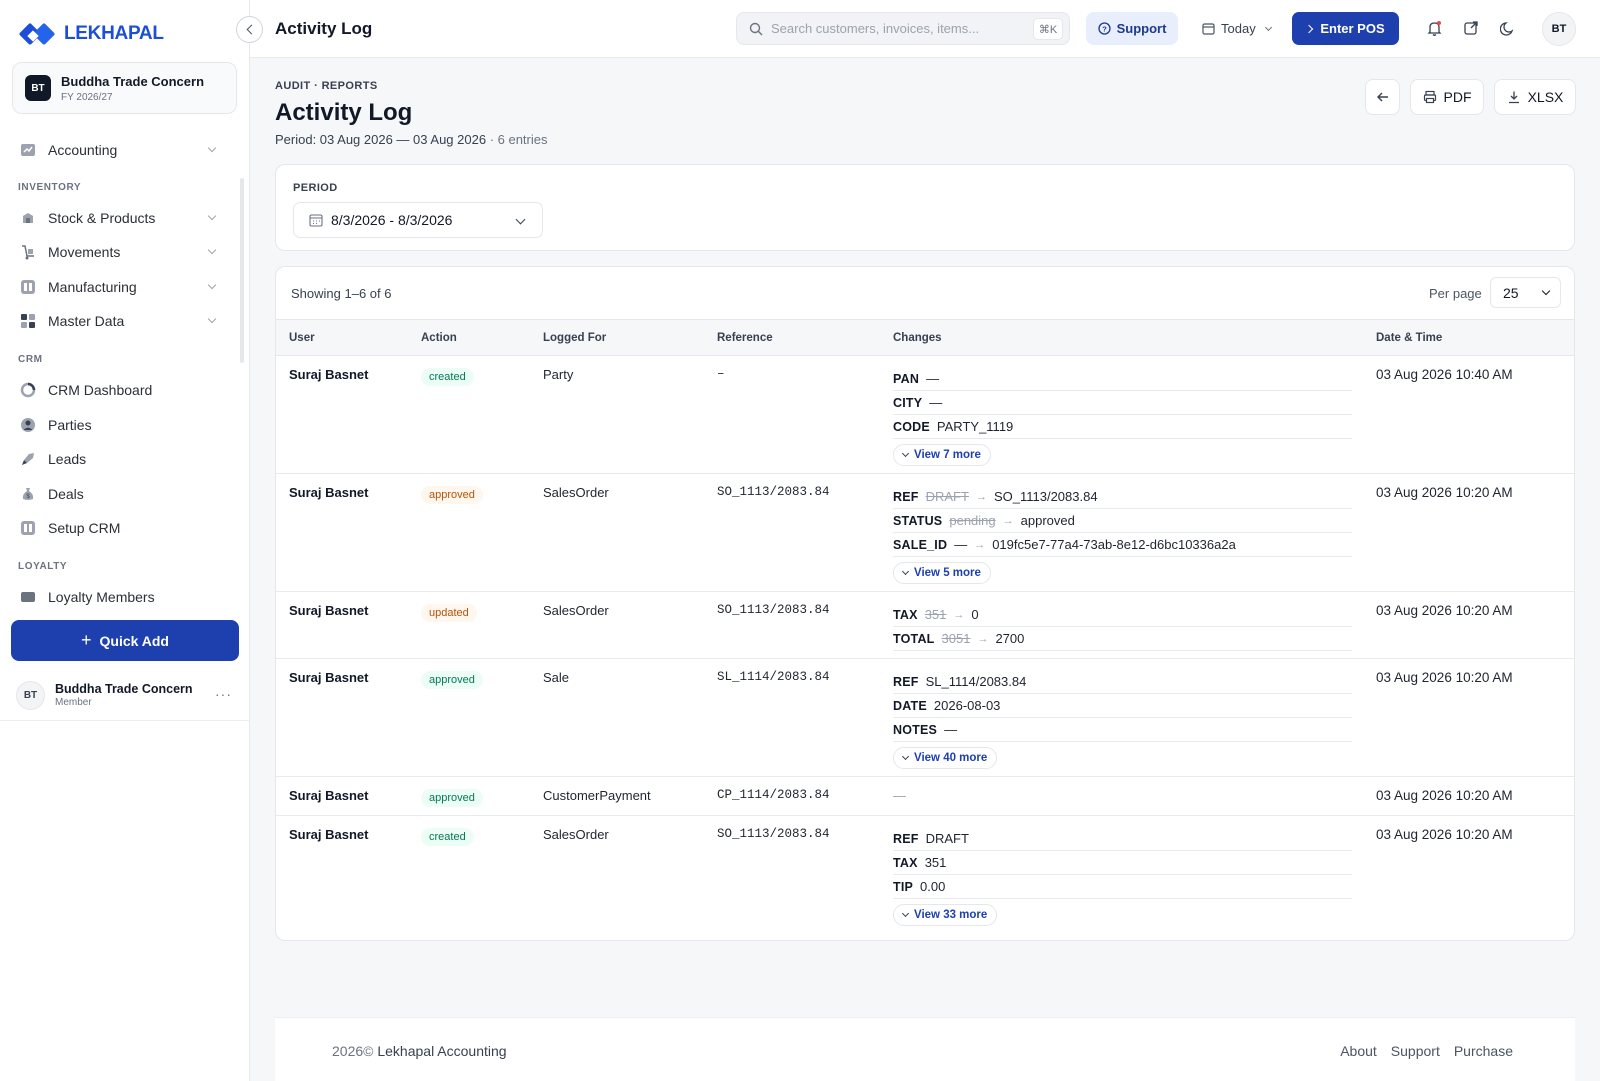 The image size is (1600, 1081). What do you see at coordinates (439, 338) in the screenshot?
I see `column-header: Action` at bounding box center [439, 338].